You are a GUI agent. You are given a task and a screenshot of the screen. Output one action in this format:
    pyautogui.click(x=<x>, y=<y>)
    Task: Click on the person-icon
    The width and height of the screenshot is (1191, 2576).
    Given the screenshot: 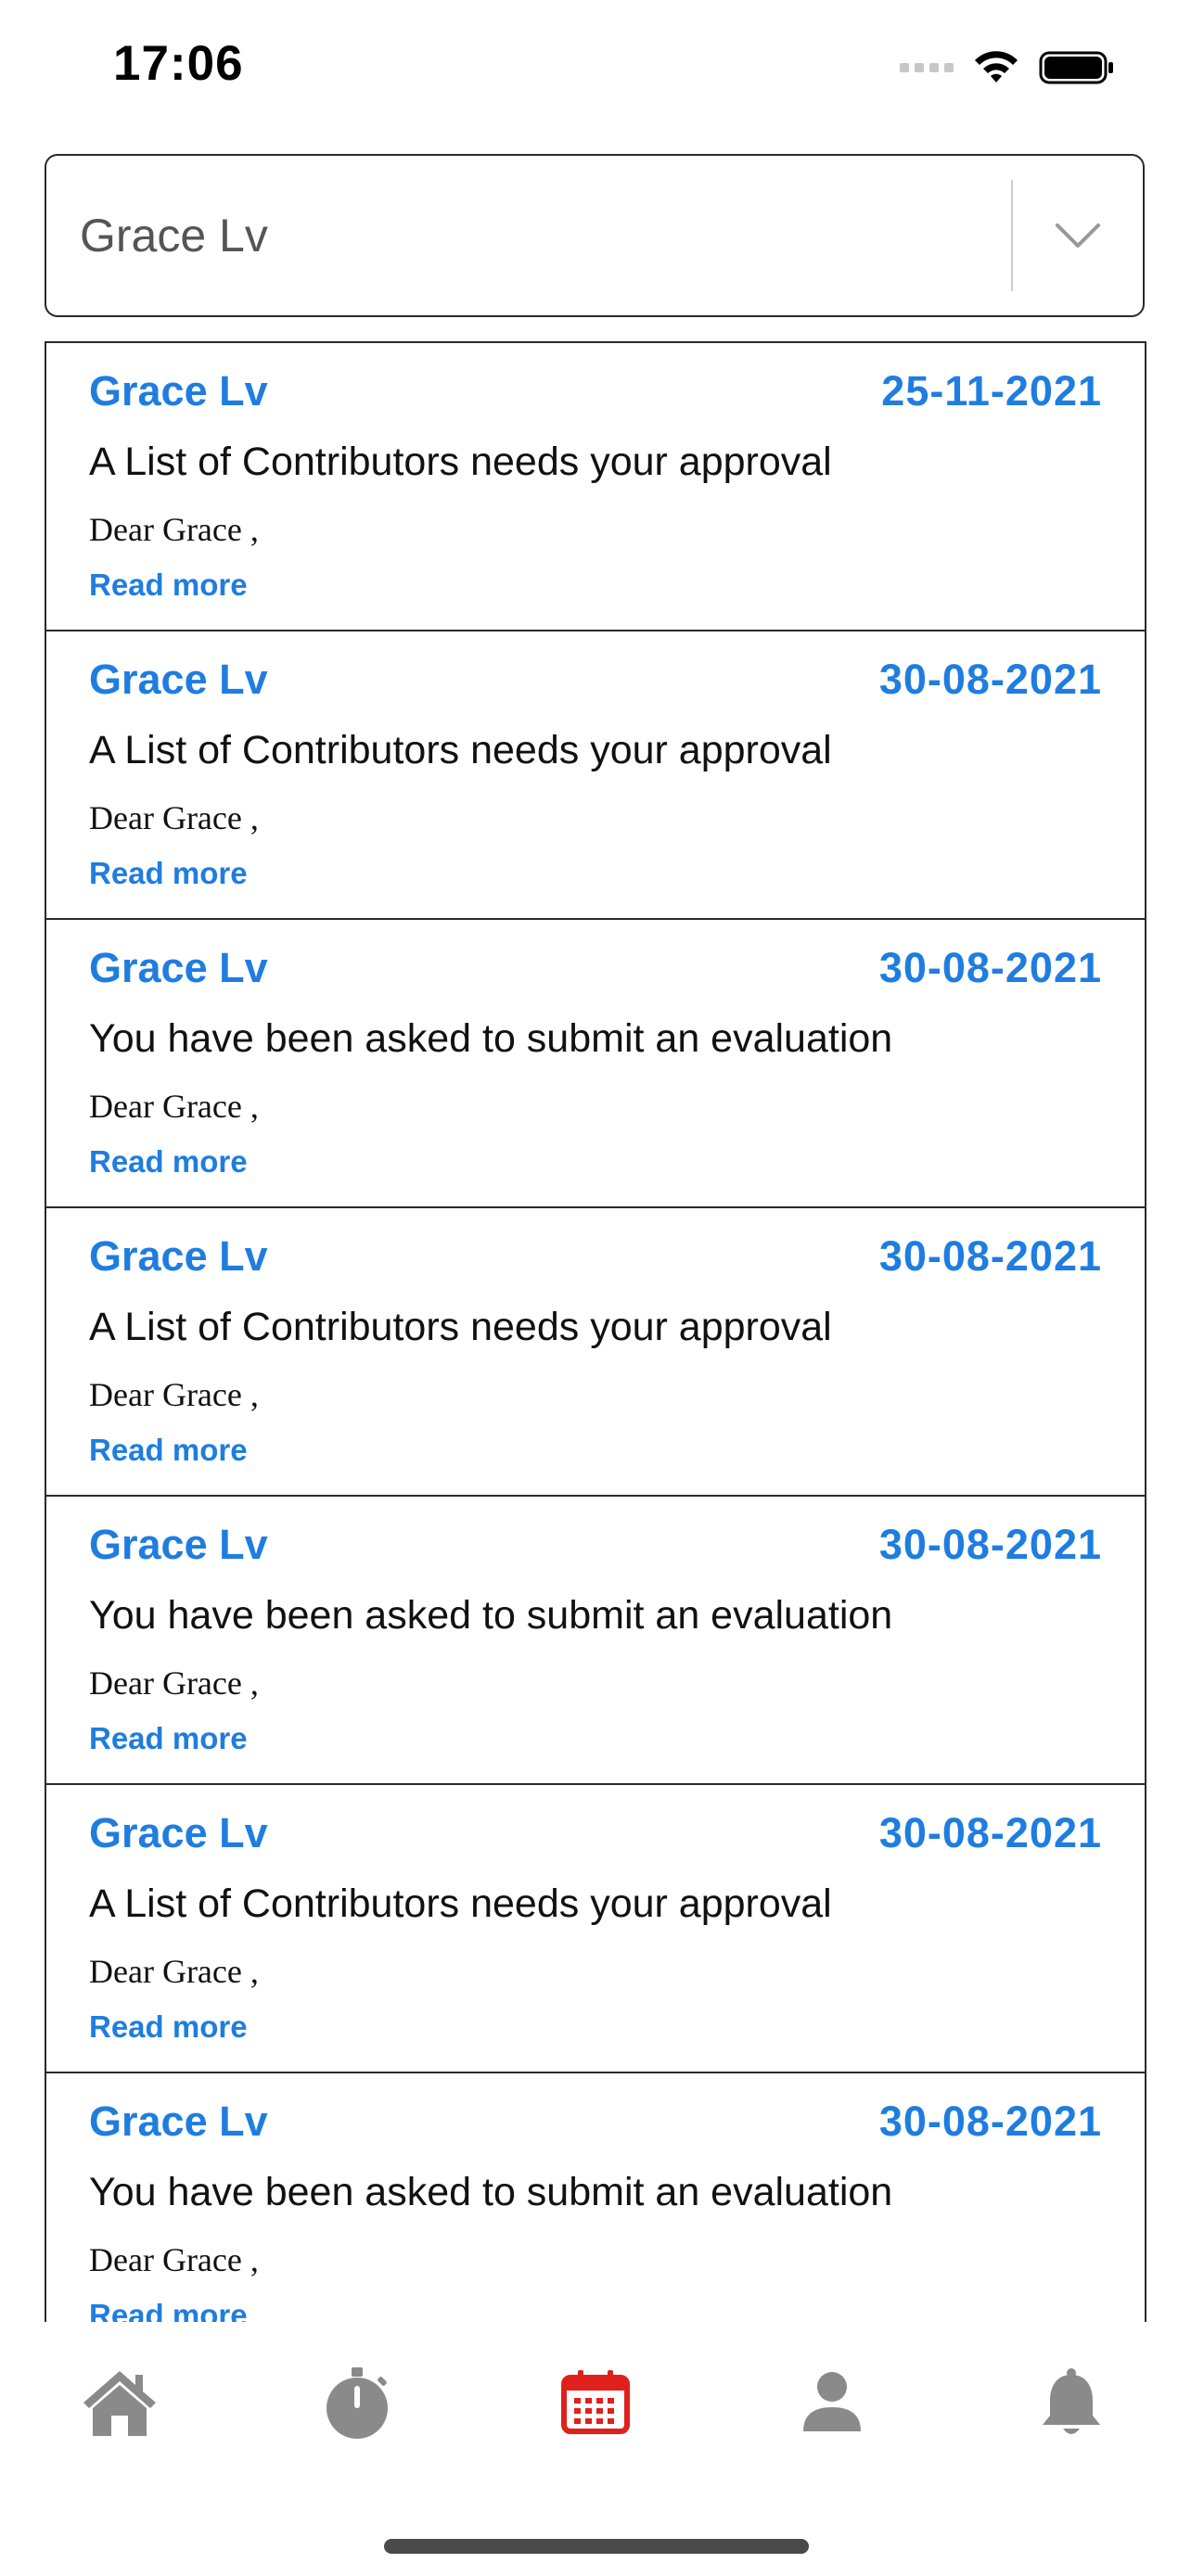 What is the action you would take?
    pyautogui.click(x=832, y=2401)
    